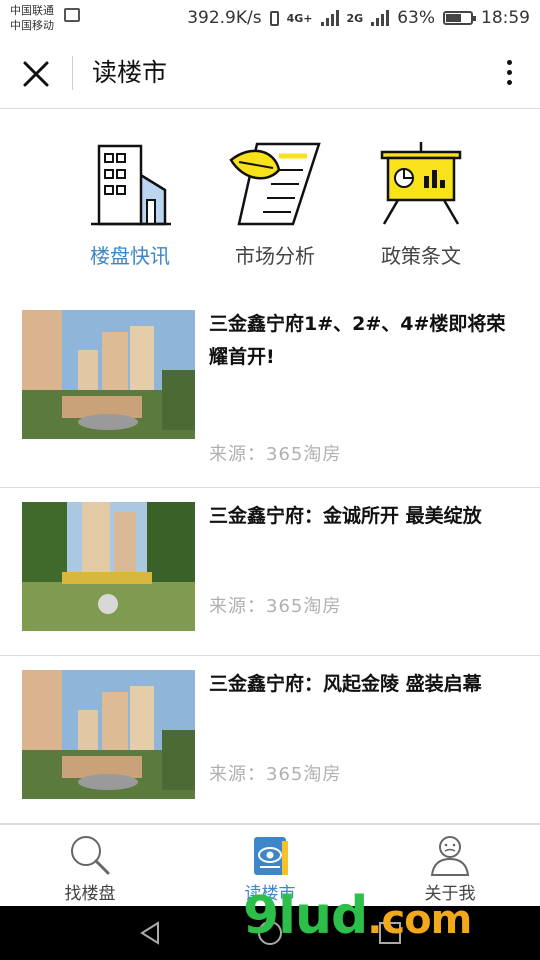 The height and width of the screenshot is (960, 540). What do you see at coordinates (505, 18) in the screenshot?
I see `clock: 18:59` at bounding box center [505, 18].